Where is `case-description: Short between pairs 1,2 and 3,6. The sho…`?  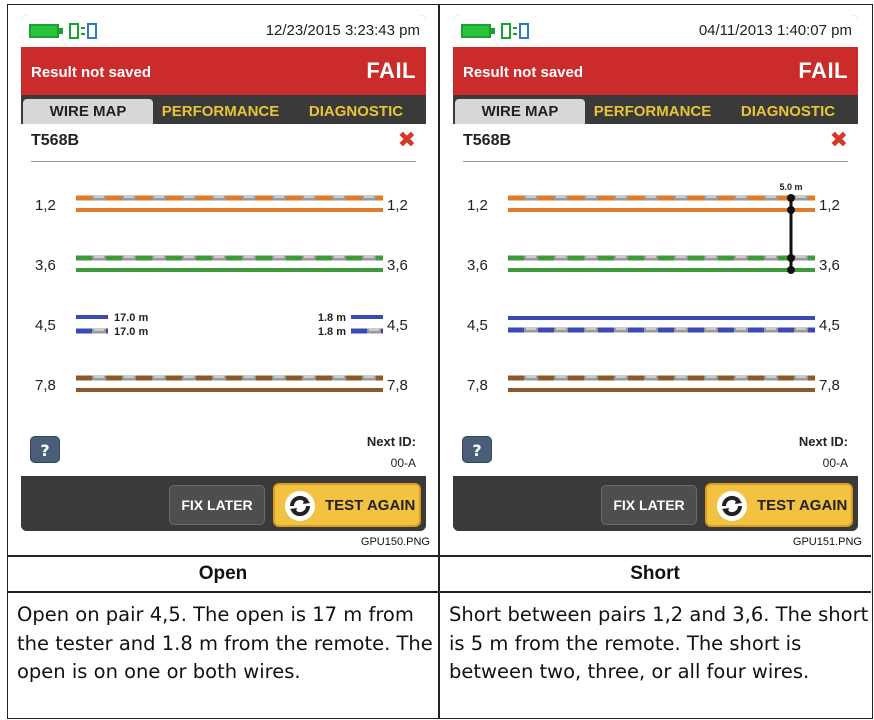
case-description: Short between pairs 1,2 and 3,6. The sho… is located at coordinates (659, 643).